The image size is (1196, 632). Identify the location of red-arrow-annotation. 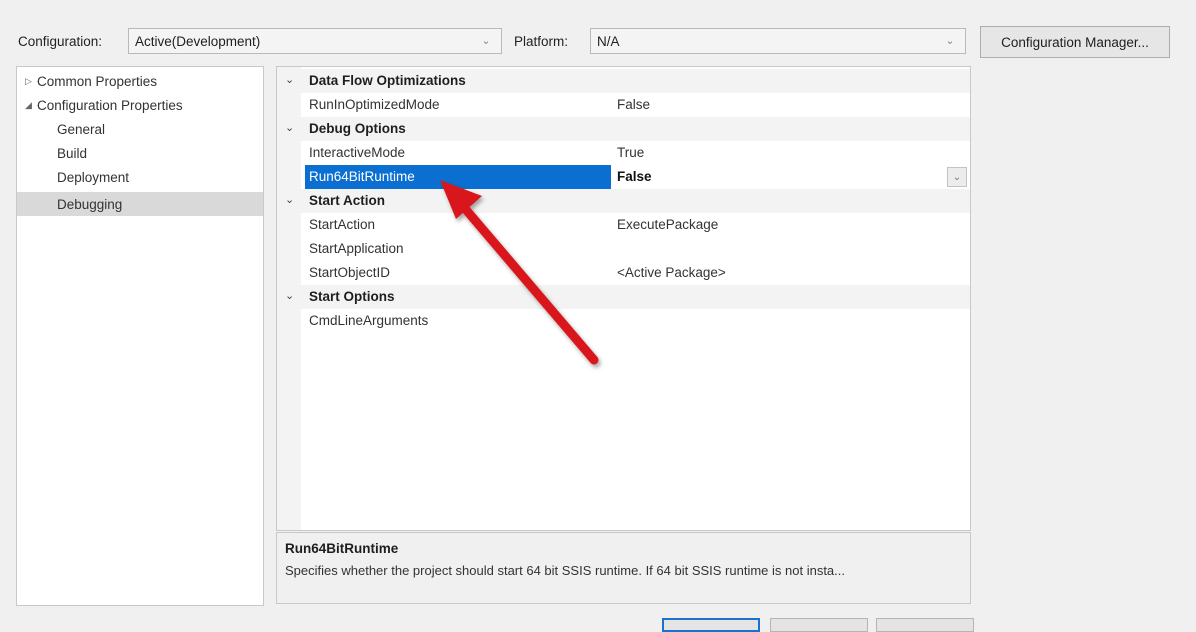
(519, 272).